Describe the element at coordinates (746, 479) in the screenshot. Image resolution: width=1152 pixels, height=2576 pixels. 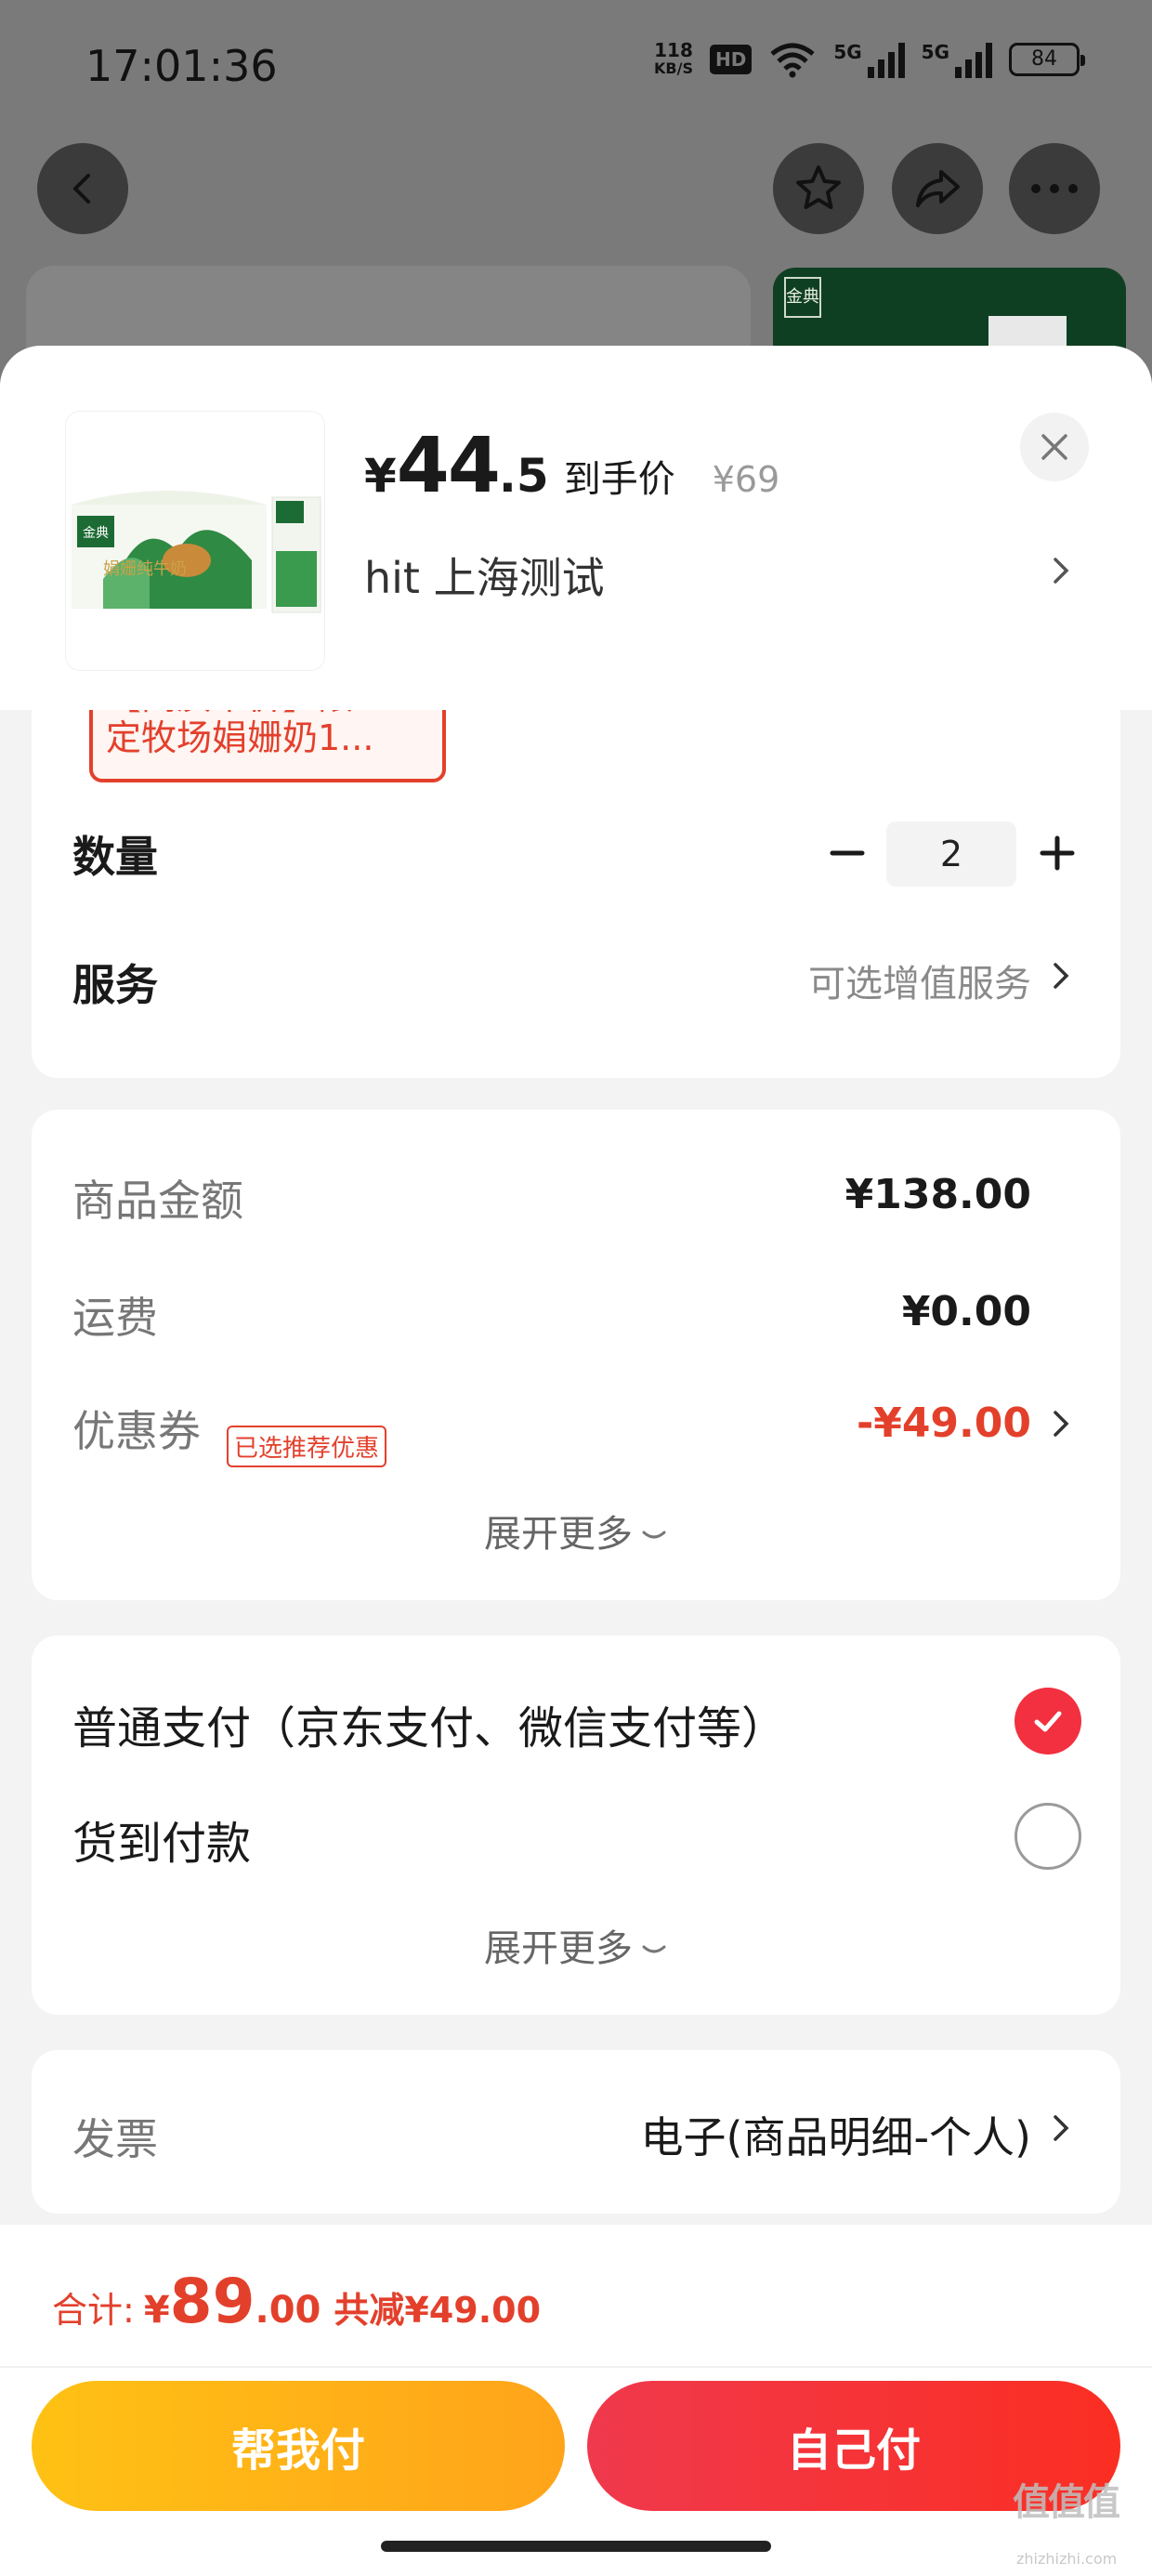
I see `original-price: ¥69` at that location.